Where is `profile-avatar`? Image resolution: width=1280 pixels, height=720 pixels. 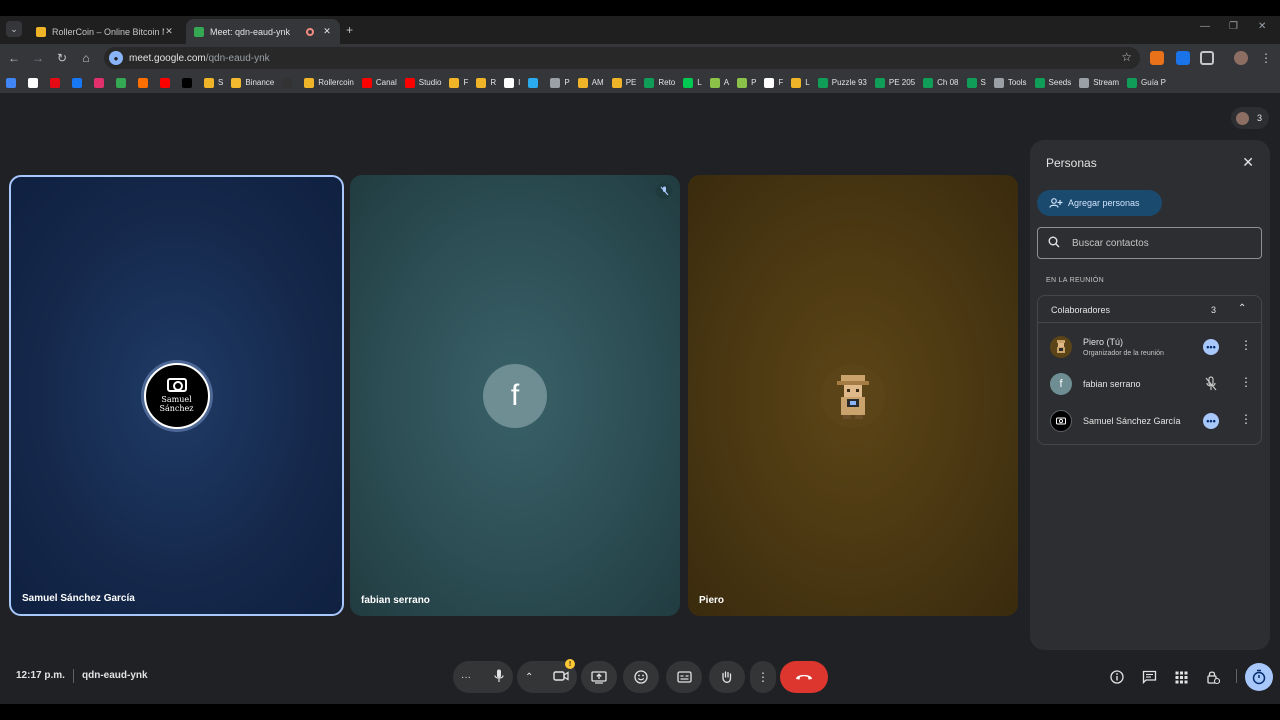 profile-avatar is located at coordinates (1241, 58).